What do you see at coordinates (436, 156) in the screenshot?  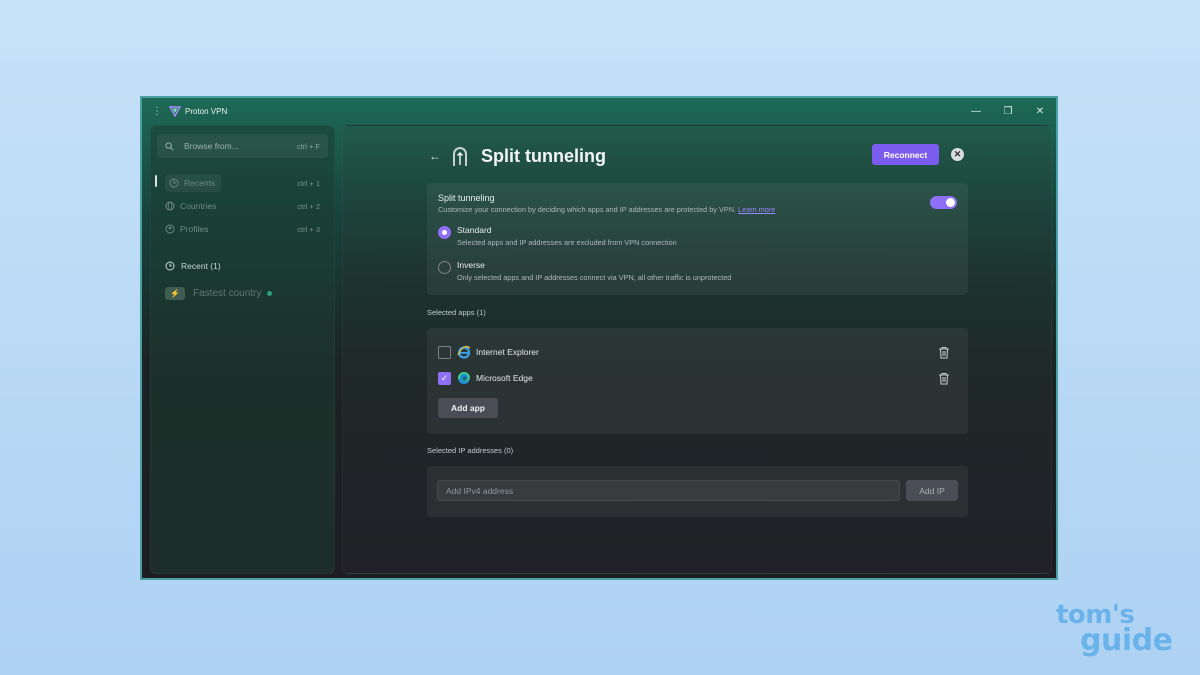 I see `arrow-left-icon: ←` at bounding box center [436, 156].